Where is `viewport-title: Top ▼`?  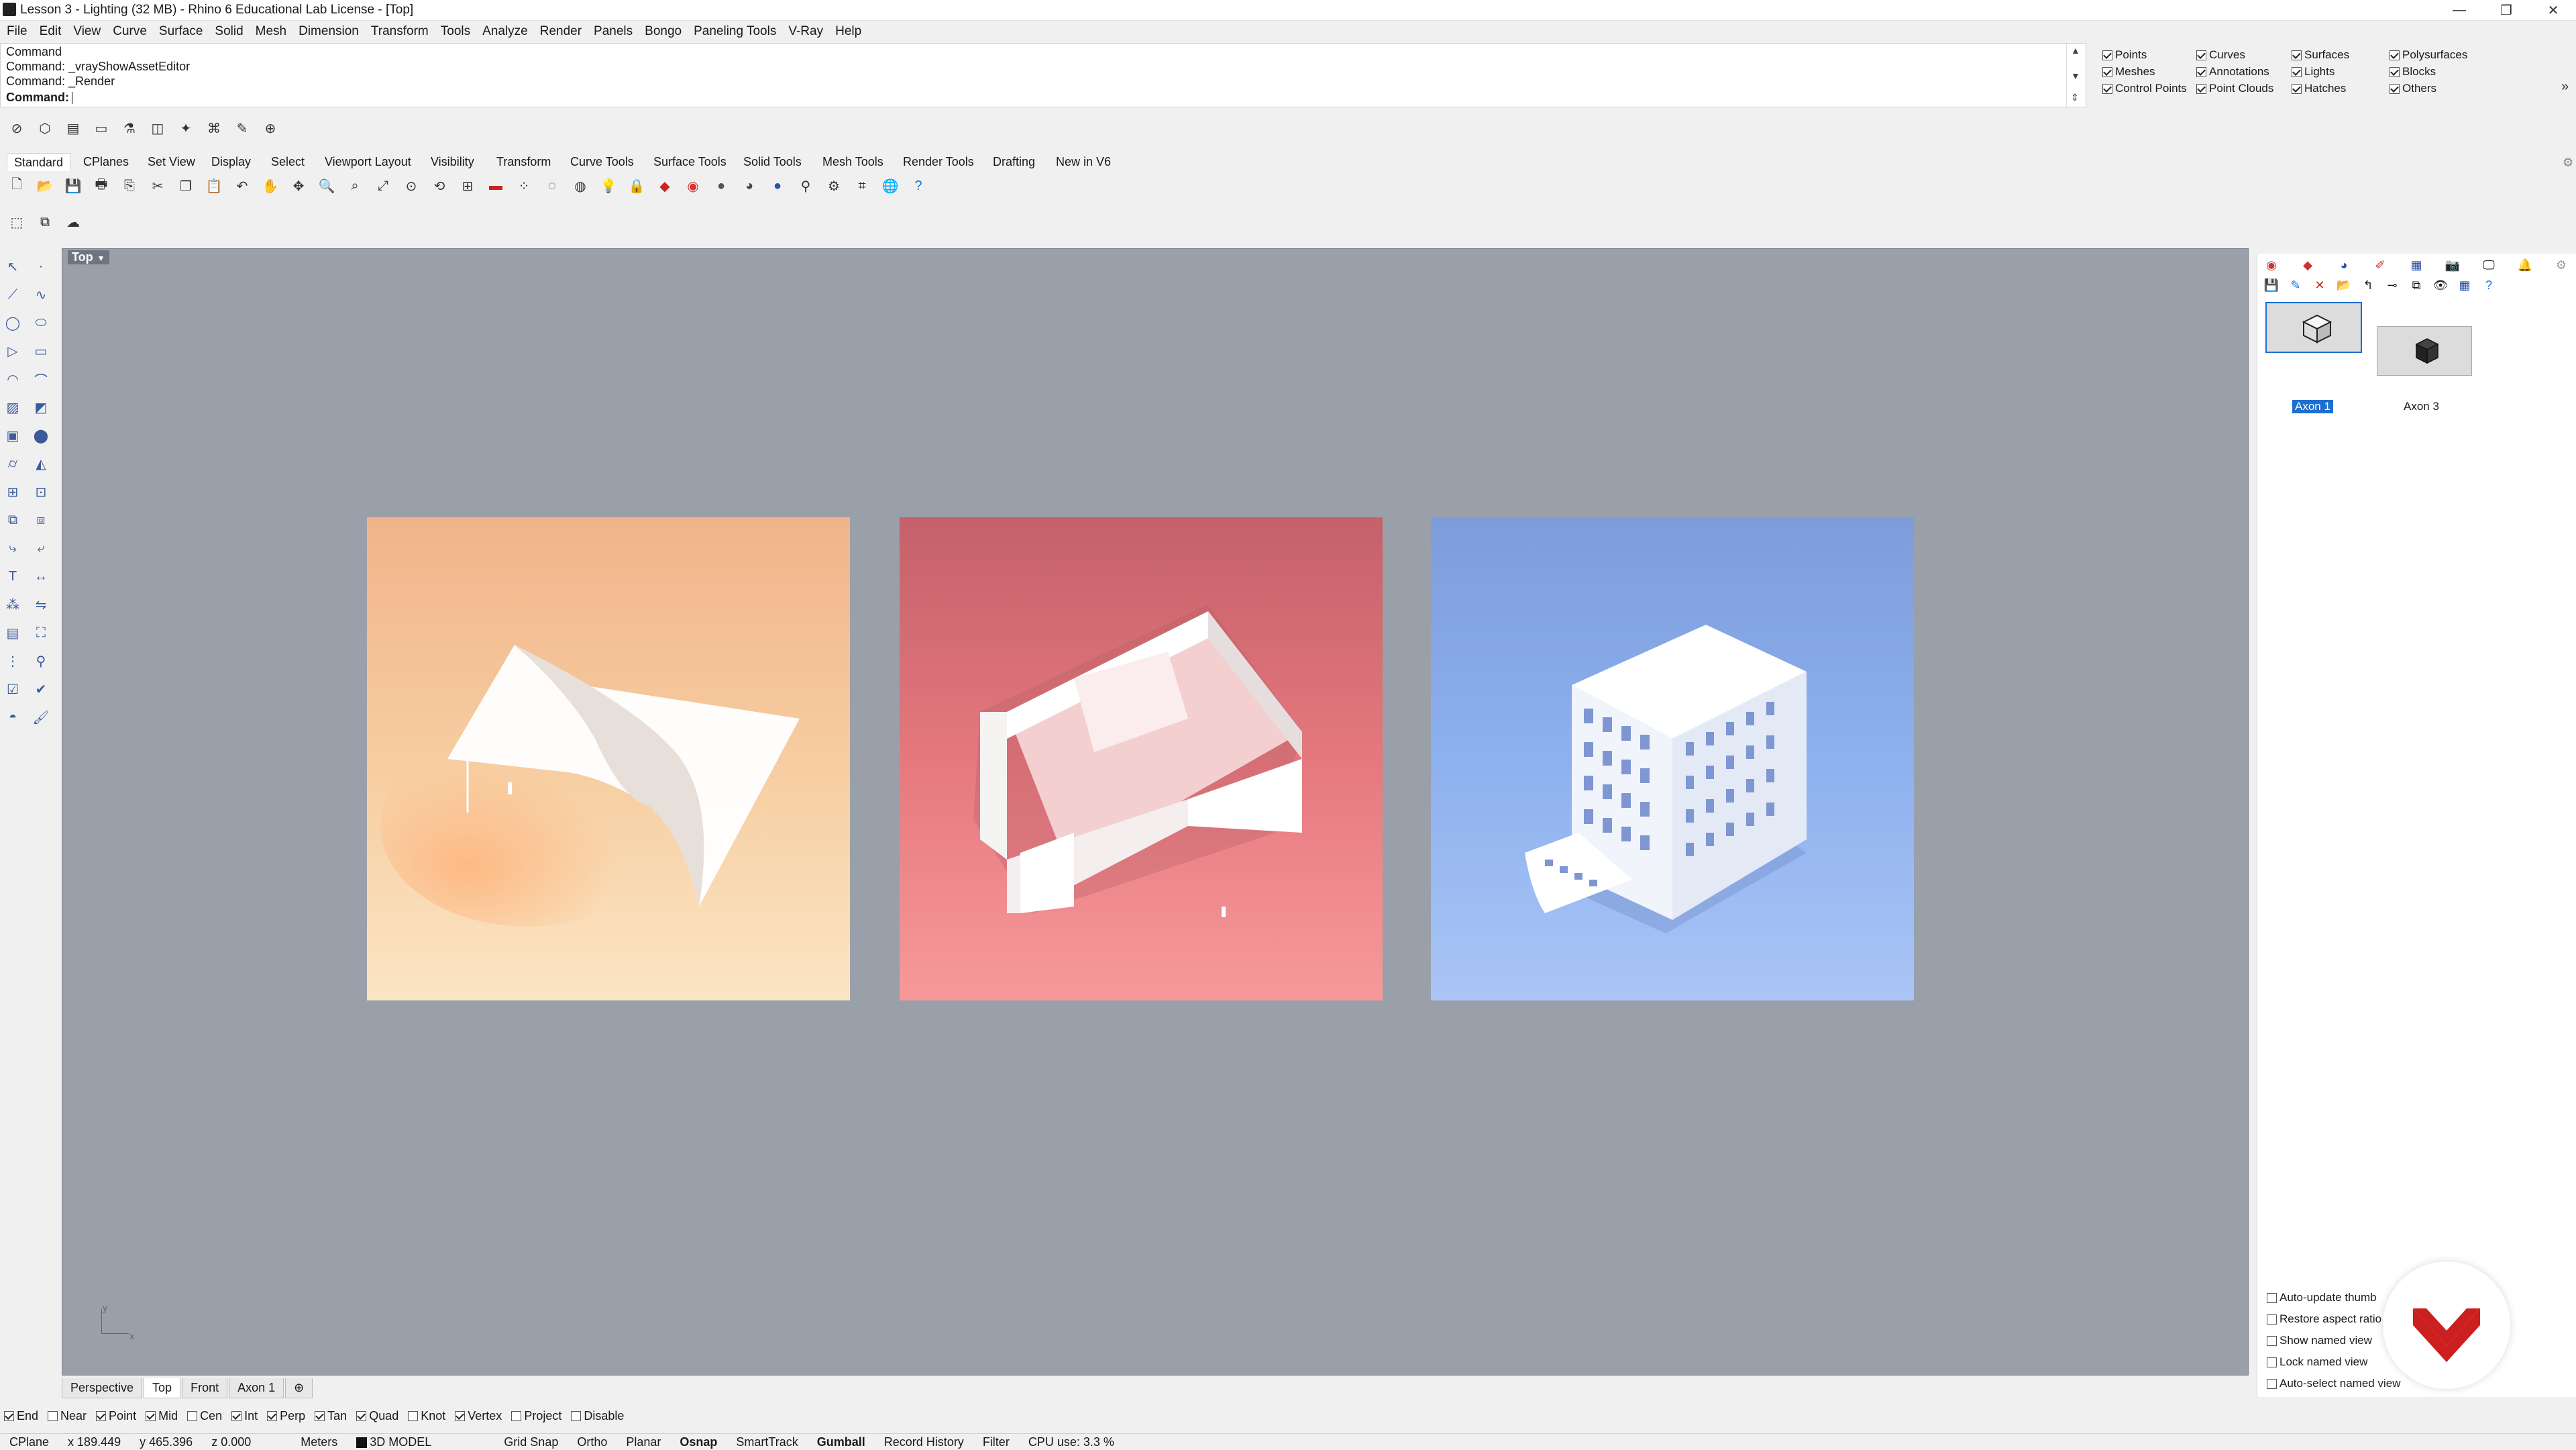
viewport-title: Top ▼ is located at coordinates (88, 257).